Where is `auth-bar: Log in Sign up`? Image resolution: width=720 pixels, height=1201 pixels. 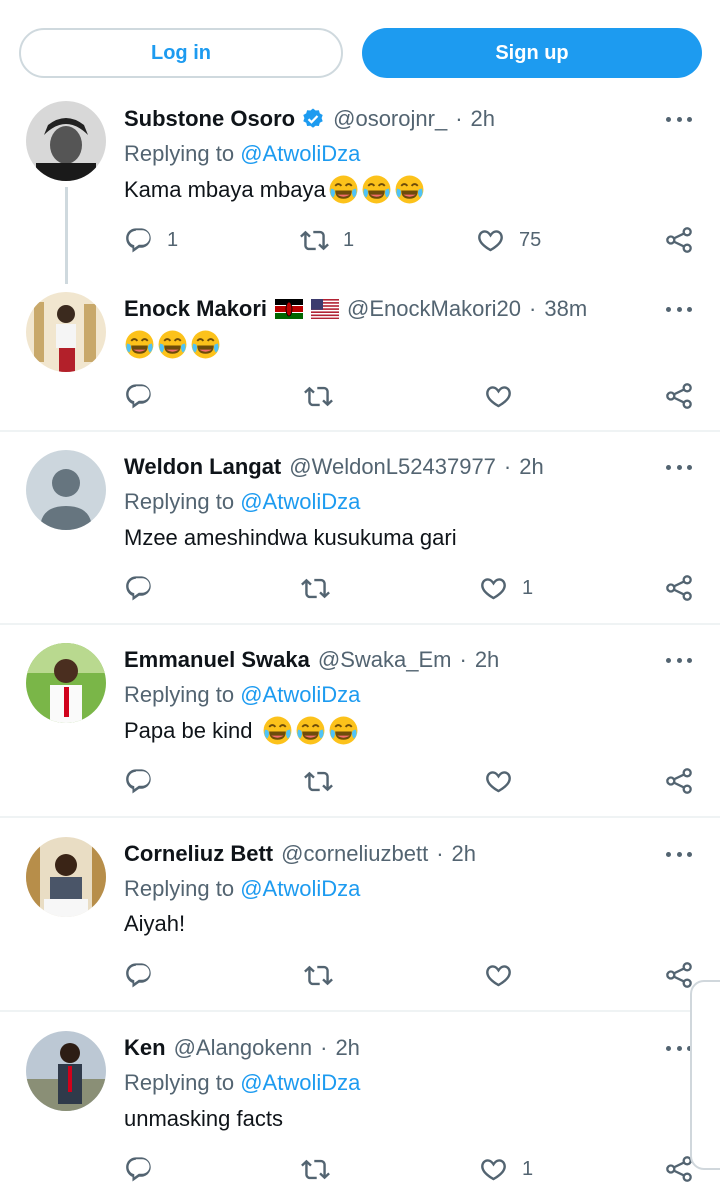 auth-bar: Log in Sign up is located at coordinates (360, 48).